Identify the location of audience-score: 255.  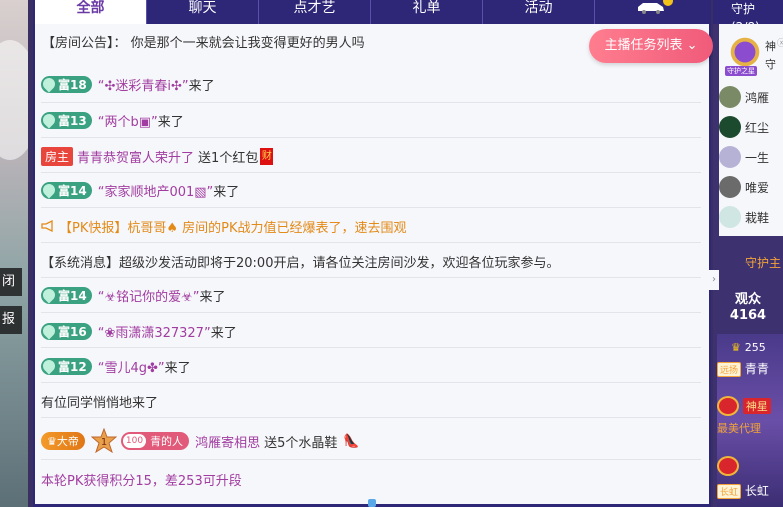
(755, 347).